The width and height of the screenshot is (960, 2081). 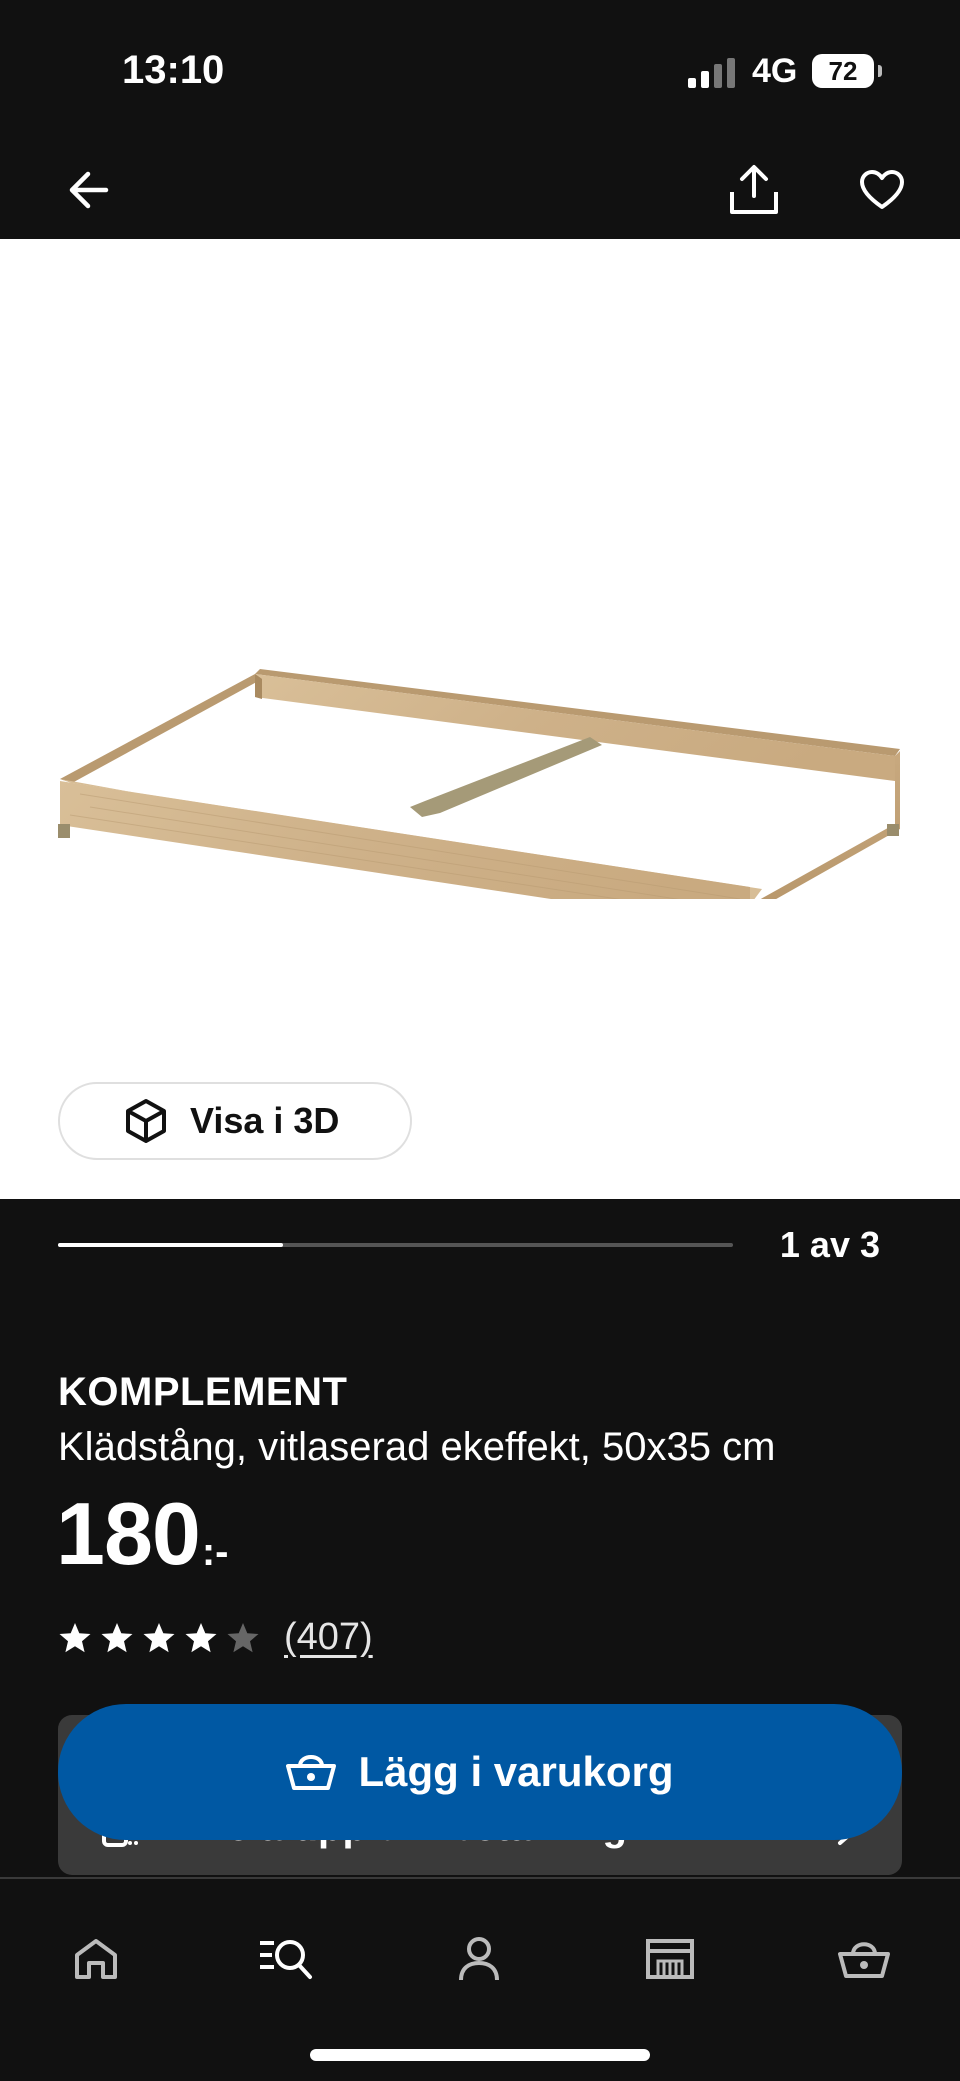 I want to click on back-button, so click(x=88, y=190).